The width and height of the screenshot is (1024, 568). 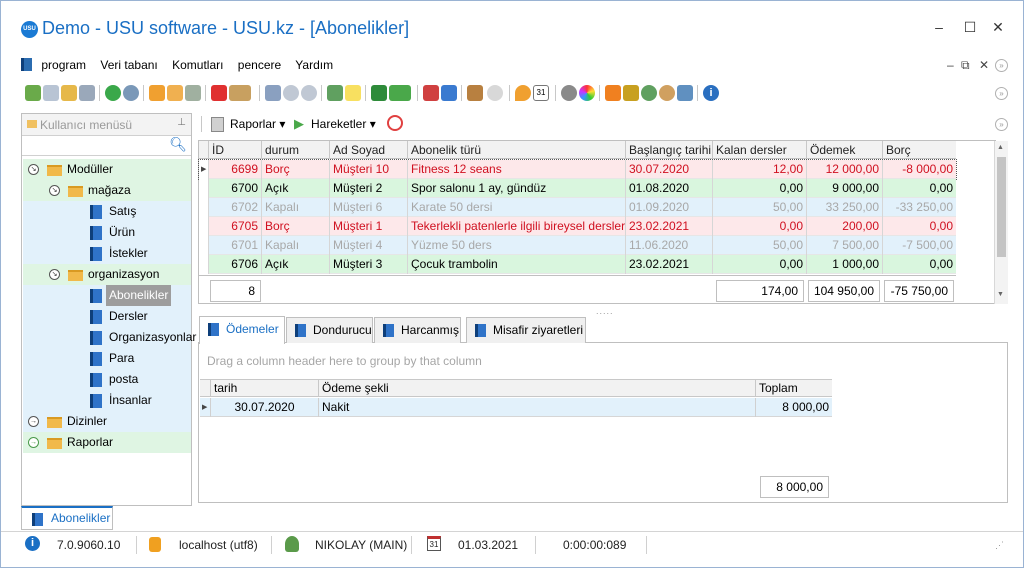 What do you see at coordinates (950, 65) in the screenshot?
I see `mdi-minimize-button: –` at bounding box center [950, 65].